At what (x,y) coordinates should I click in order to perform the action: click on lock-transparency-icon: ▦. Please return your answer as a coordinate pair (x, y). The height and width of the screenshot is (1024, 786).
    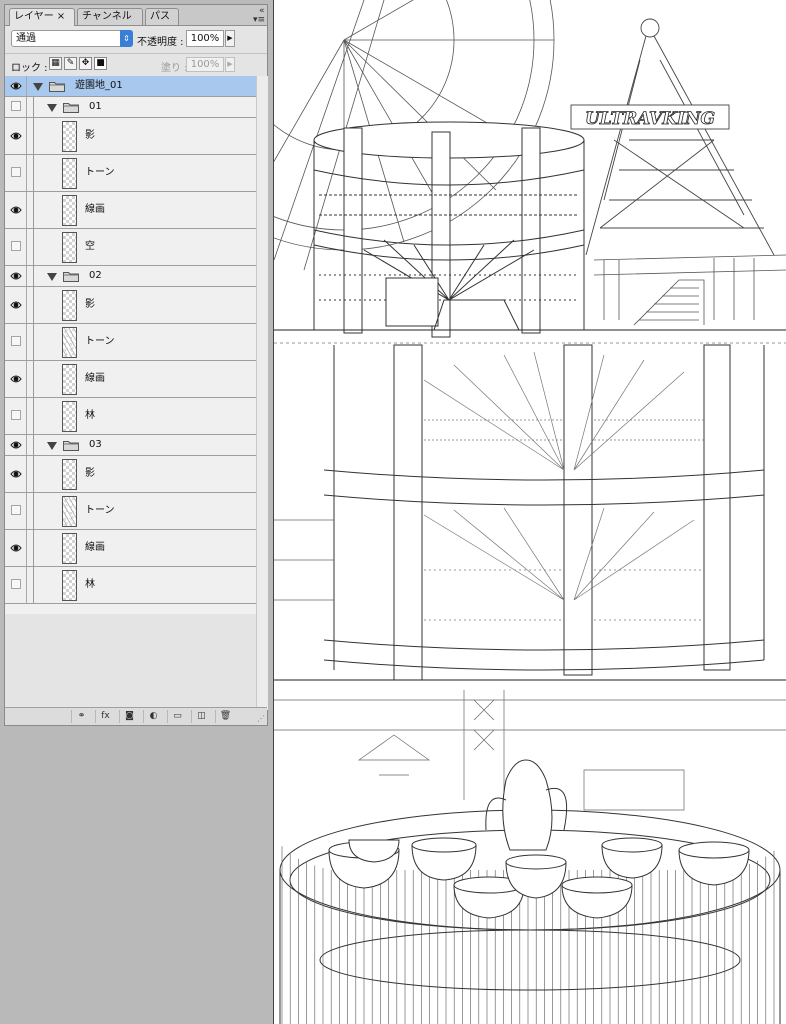
    Looking at the image, I should click on (55, 63).